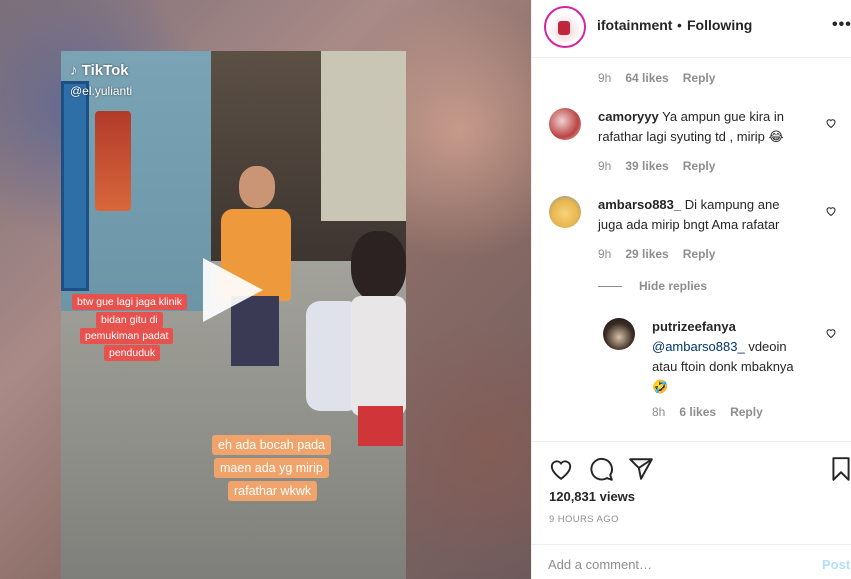  I want to click on like-heart-icon, so click(561, 469).